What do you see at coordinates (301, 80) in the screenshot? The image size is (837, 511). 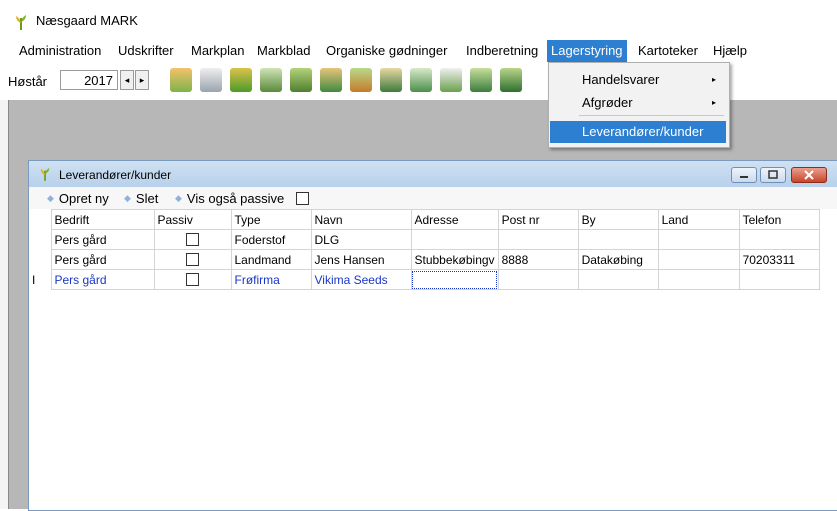 I see `field-sheet-icon` at bounding box center [301, 80].